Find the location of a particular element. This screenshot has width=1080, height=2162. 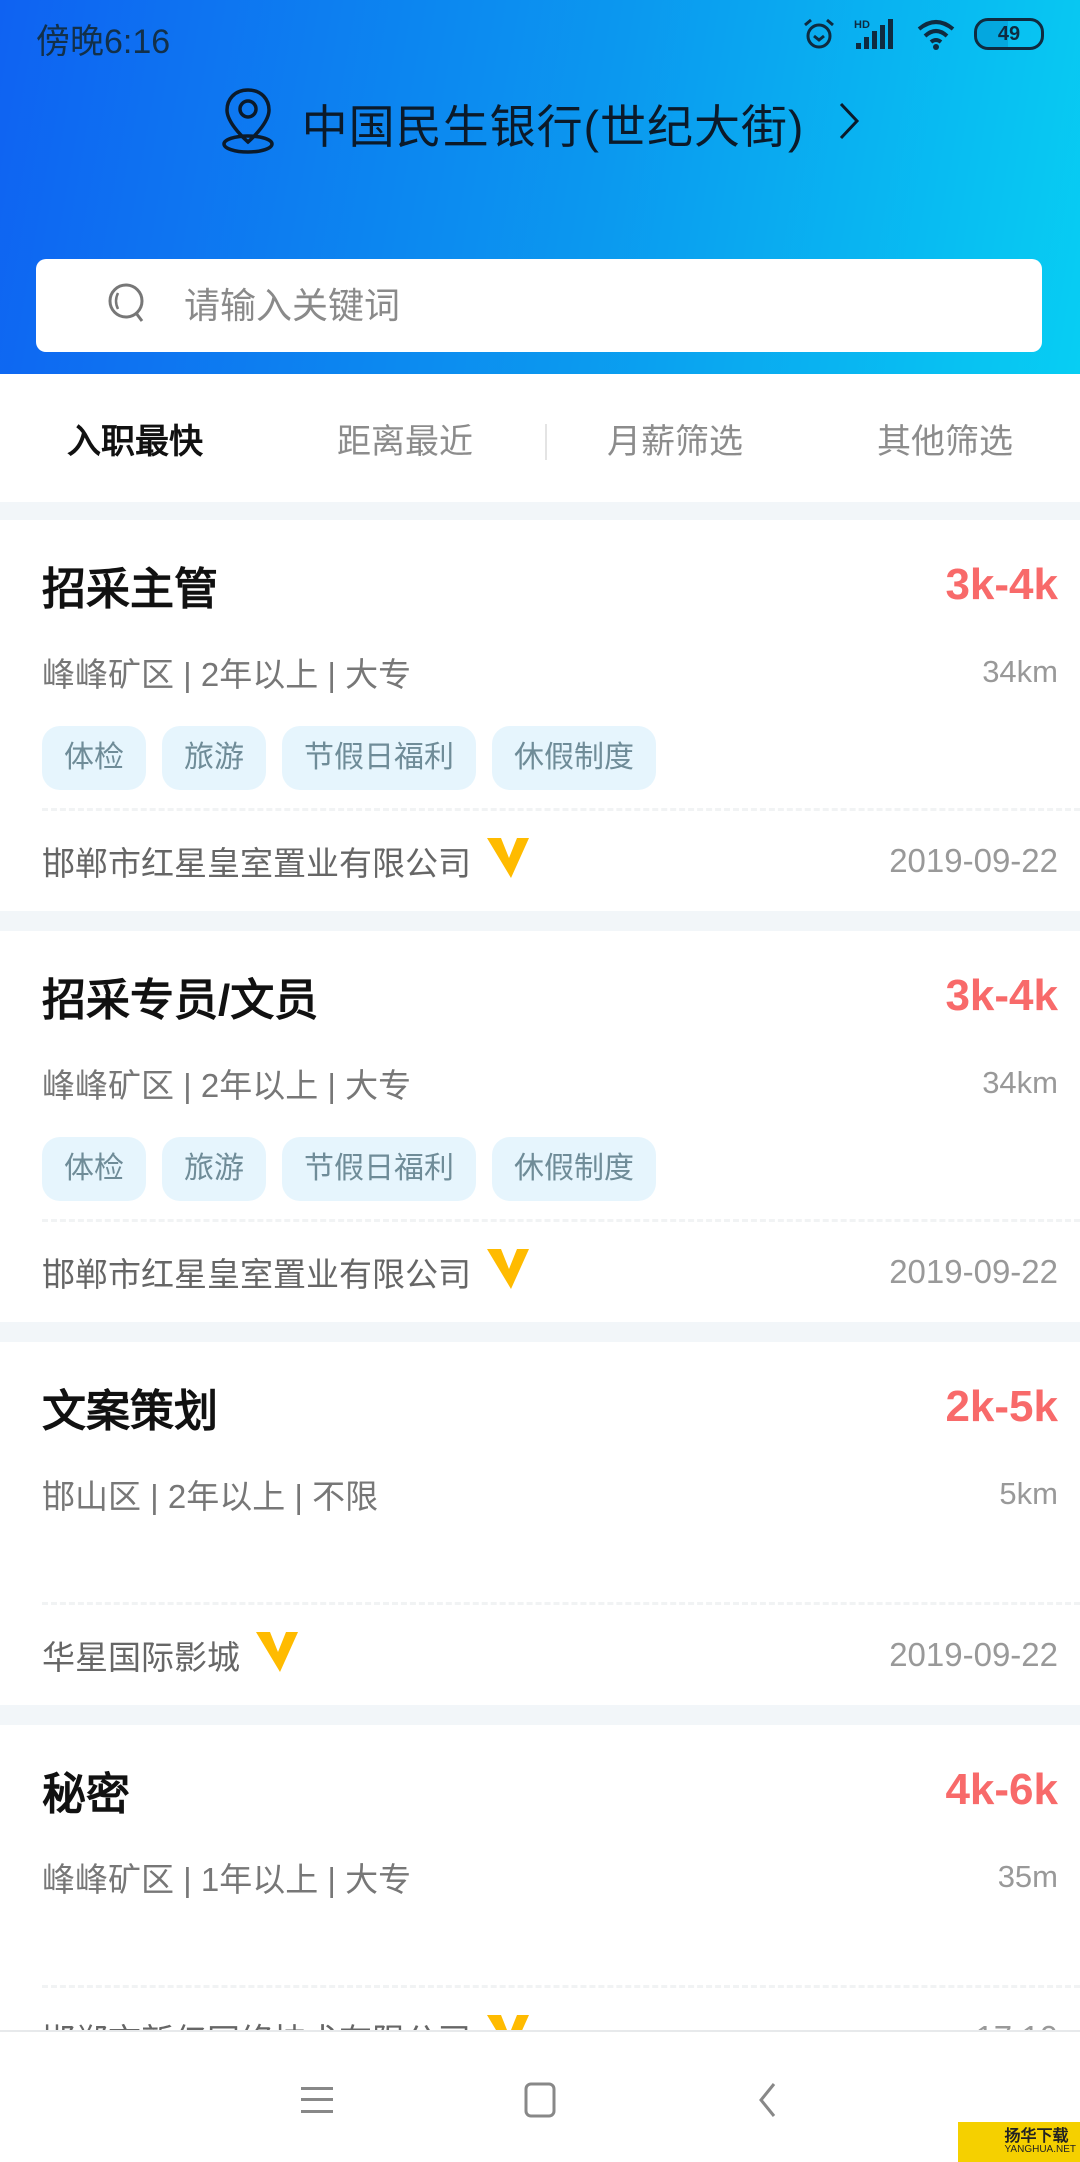

system-nav-bar: 扬华下载 YANGHUA.NET is located at coordinates (540, 2096).